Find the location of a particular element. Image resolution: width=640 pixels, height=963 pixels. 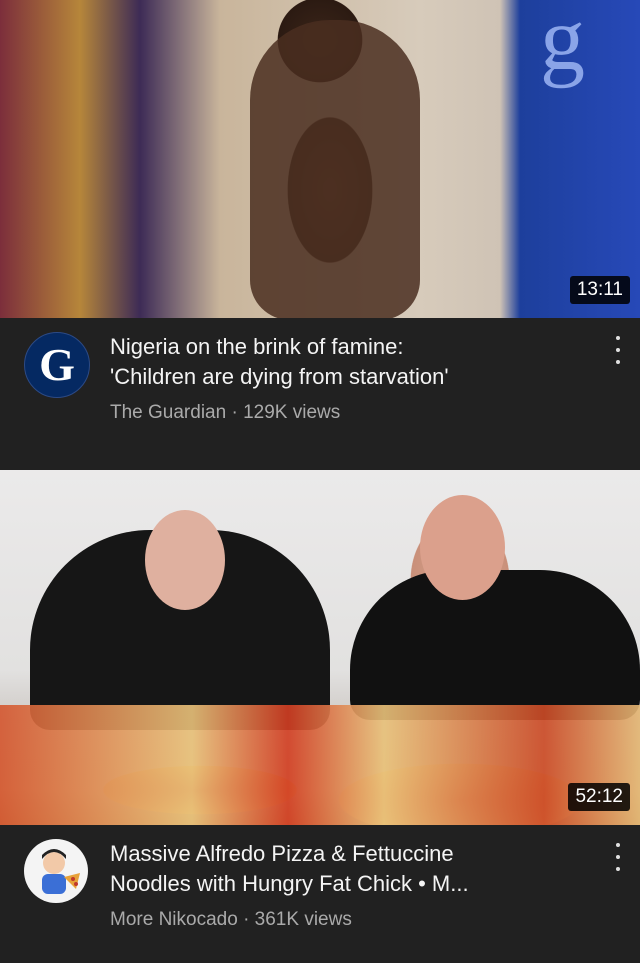

channel-name: More Nikocado is located at coordinates (174, 919).